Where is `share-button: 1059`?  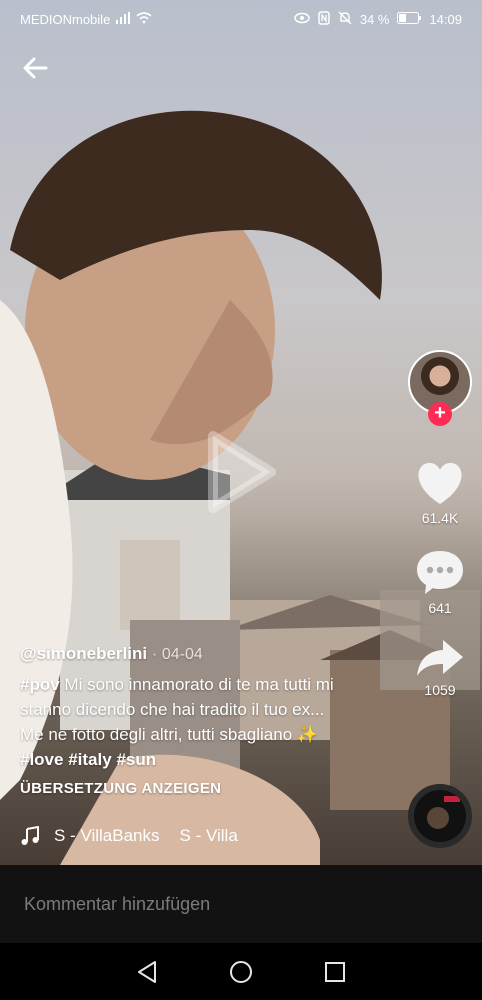 share-button: 1059 is located at coordinates (440, 668).